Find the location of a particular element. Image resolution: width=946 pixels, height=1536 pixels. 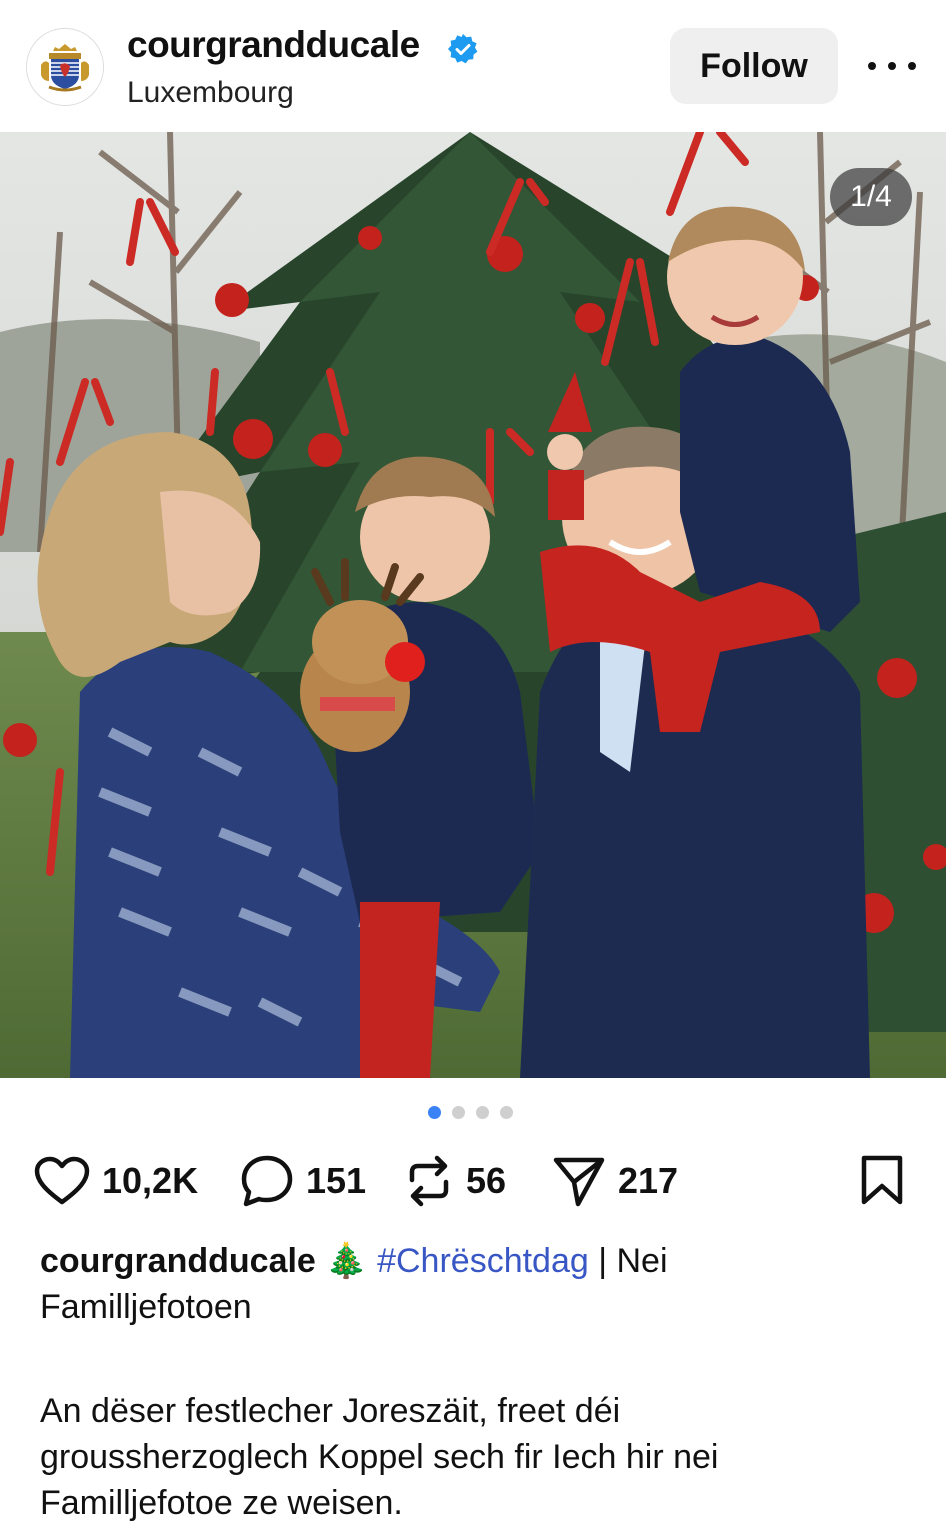

coat-of-arms-icon is located at coordinates (65, 67).